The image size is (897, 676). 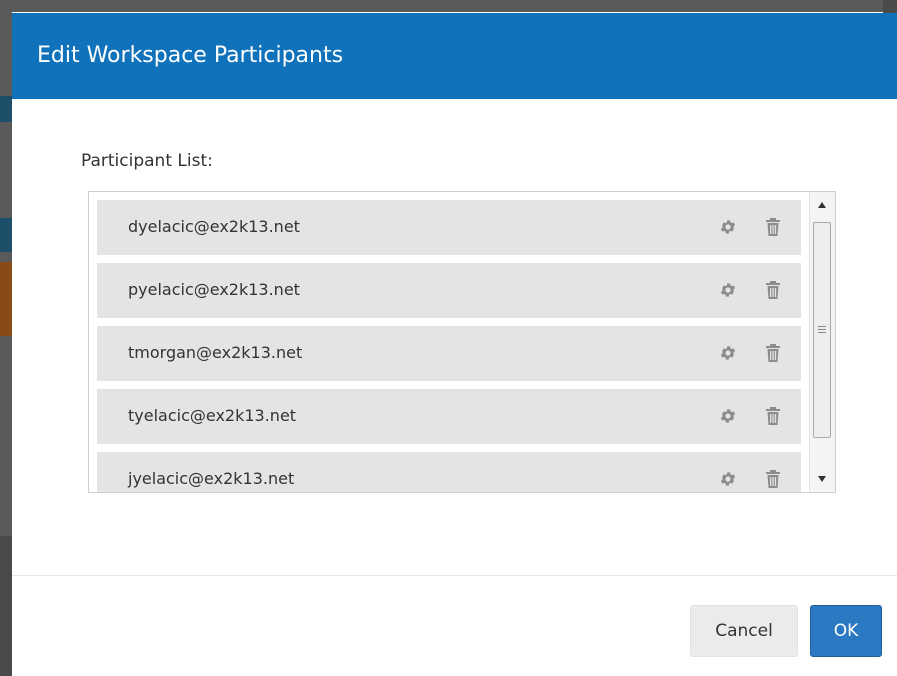 What do you see at coordinates (449, 290) in the screenshot?
I see `participant-row: pyelacic@ex2k13.net` at bounding box center [449, 290].